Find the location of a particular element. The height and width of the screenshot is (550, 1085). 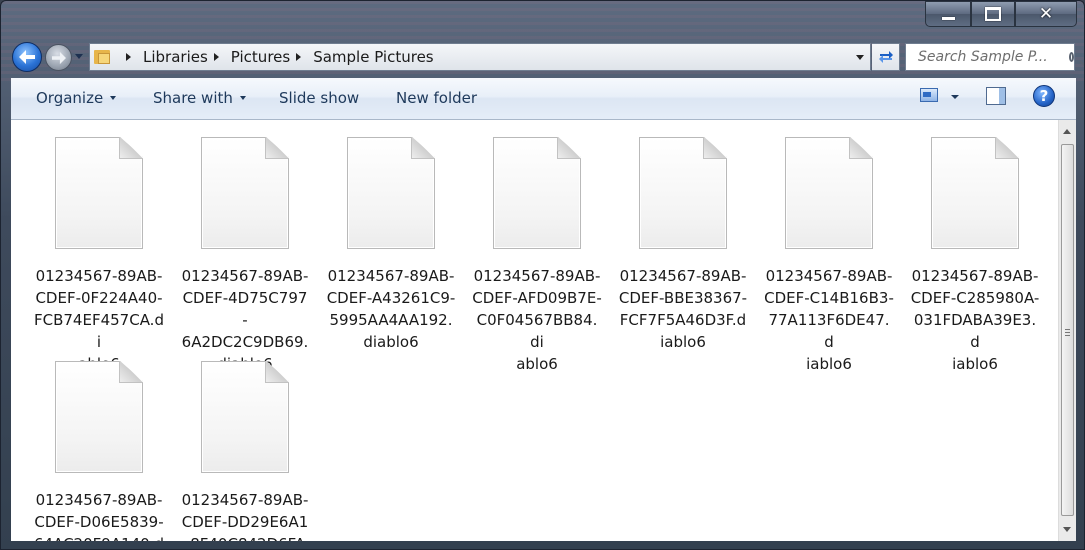

change-view-icon is located at coordinates (929, 95).